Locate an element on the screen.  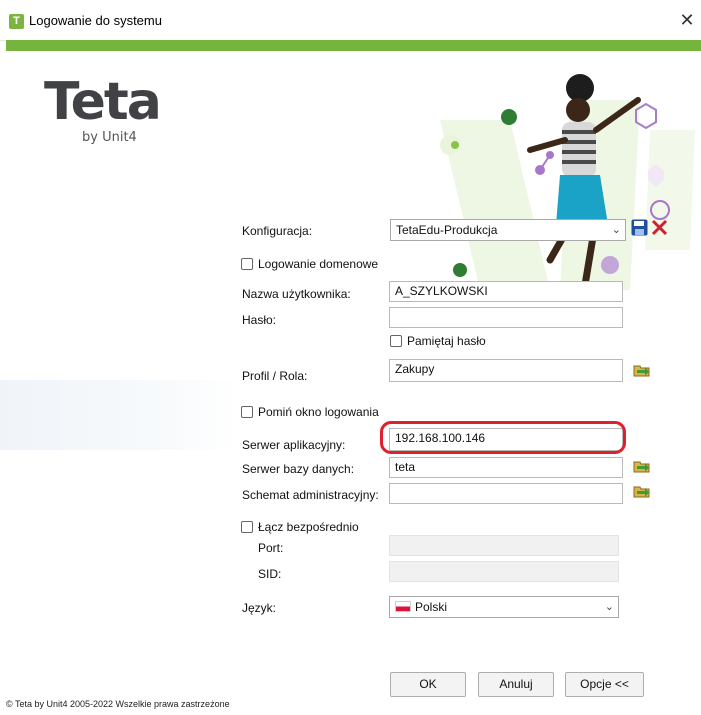
configuration-value: TetaEdu-Produkcja is located at coordinates (447, 230).